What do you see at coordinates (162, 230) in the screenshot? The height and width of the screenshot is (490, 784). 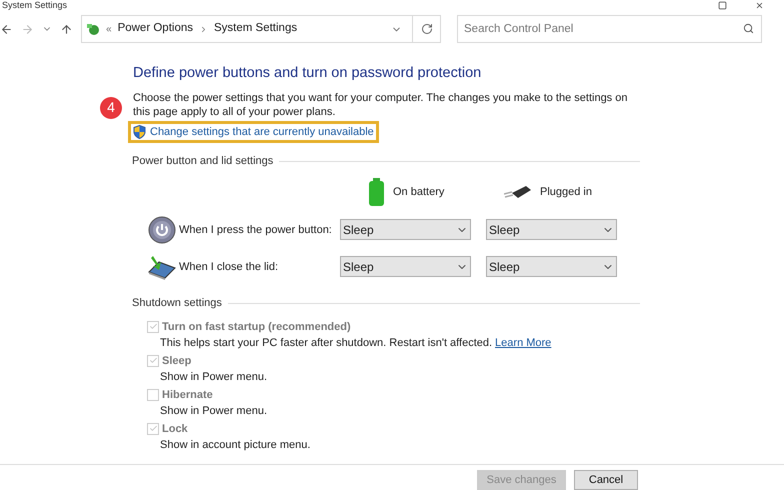 I see `power-icon` at bounding box center [162, 230].